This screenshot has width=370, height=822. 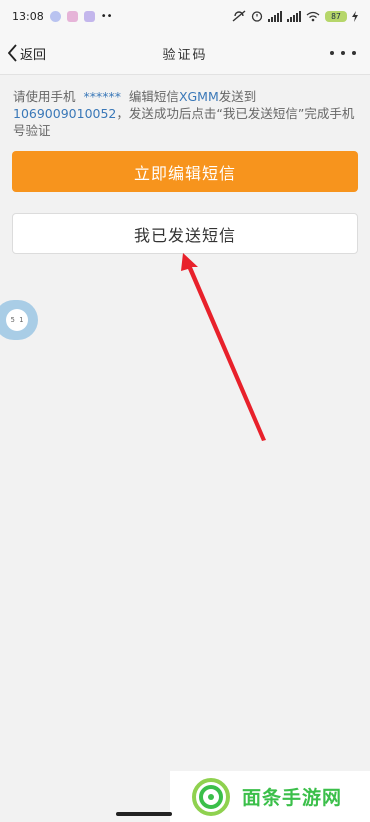 I want to click on status-bar: 13:08 •• 87, so click(x=185, y=16).